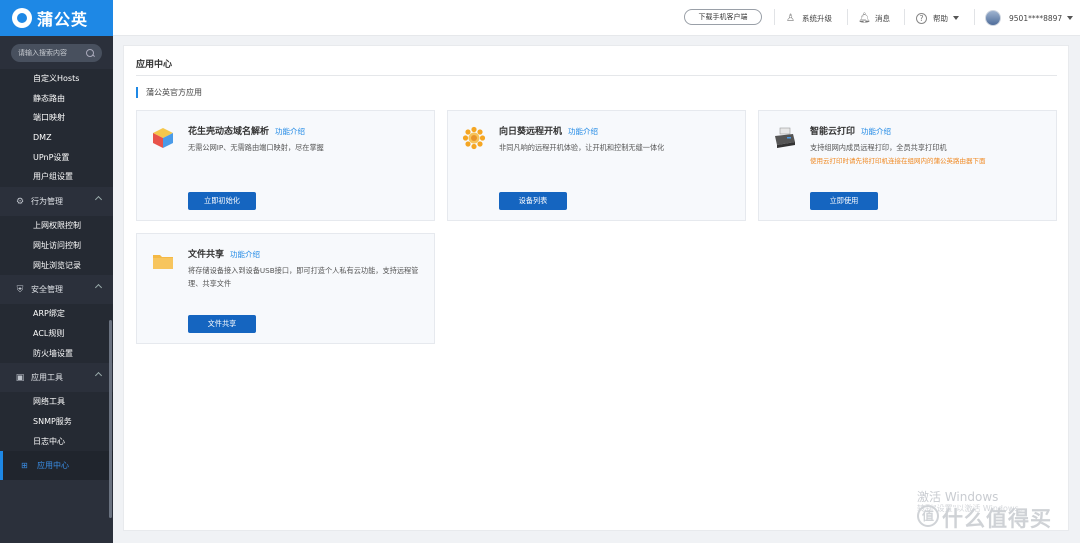 The width and height of the screenshot is (1080, 543). I want to click on account-menu: 9501****8897, so click(1029, 18).